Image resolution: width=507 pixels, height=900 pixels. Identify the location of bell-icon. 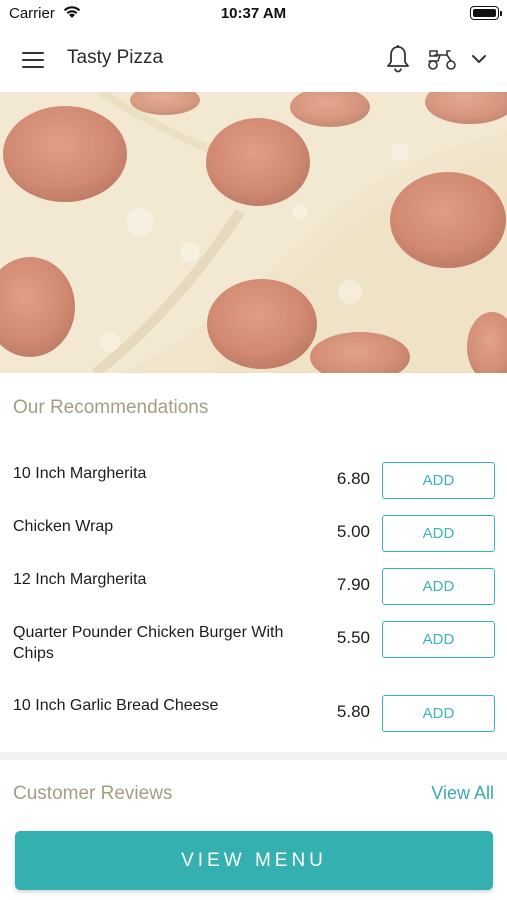
(398, 59).